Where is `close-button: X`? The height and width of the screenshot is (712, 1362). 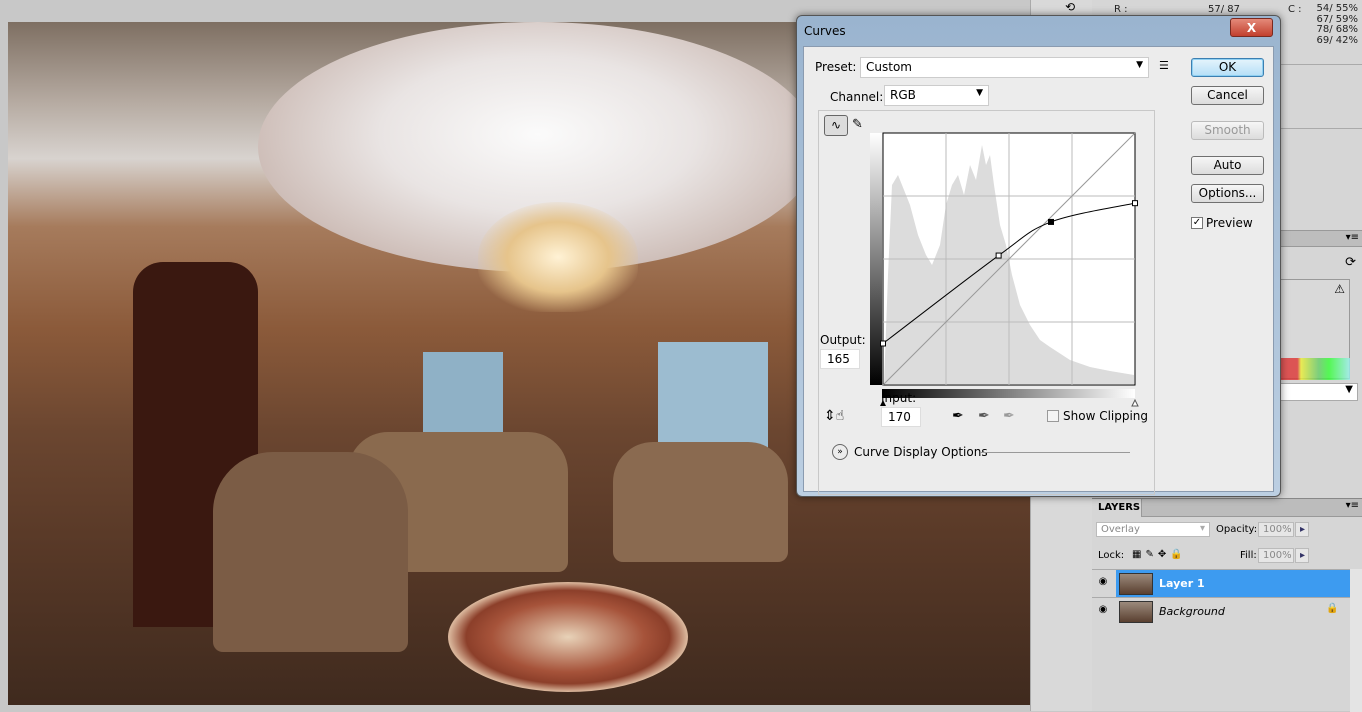
close-button: X is located at coordinates (1251, 27).